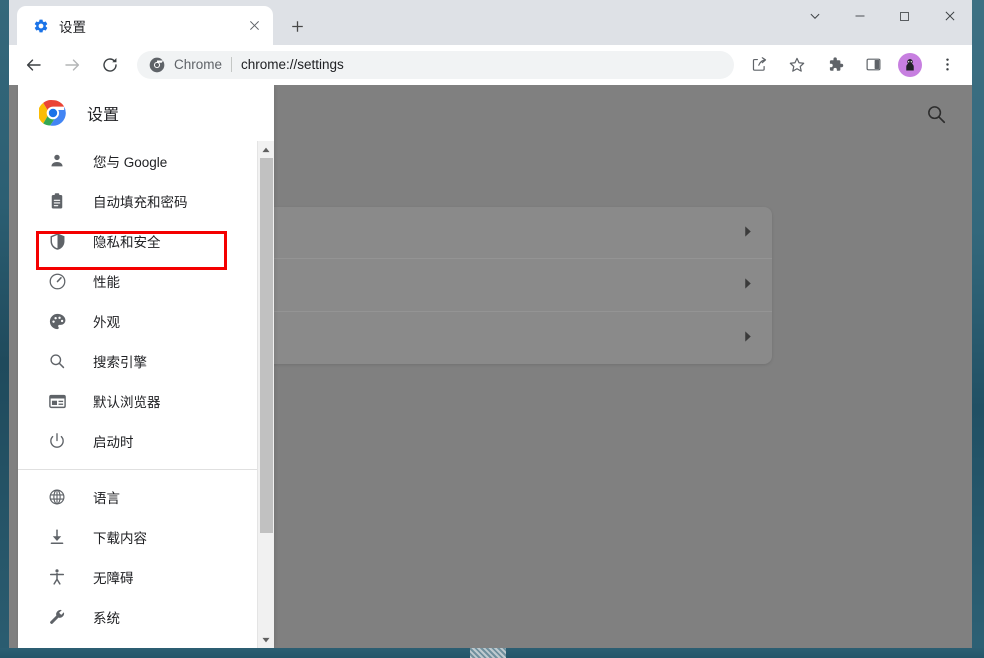 This screenshot has height=658, width=984. Describe the element at coordinates (57, 577) in the screenshot. I see `accessibility-icon` at that location.